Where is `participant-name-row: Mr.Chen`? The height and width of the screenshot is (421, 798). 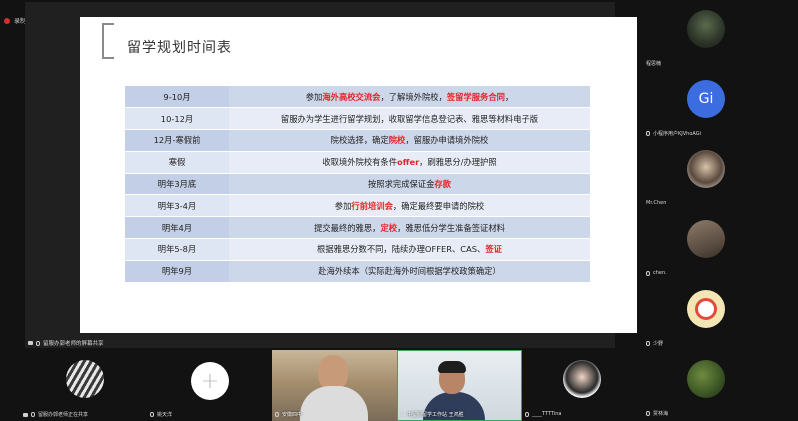 participant-name-row: Mr.Chen is located at coordinates (656, 203).